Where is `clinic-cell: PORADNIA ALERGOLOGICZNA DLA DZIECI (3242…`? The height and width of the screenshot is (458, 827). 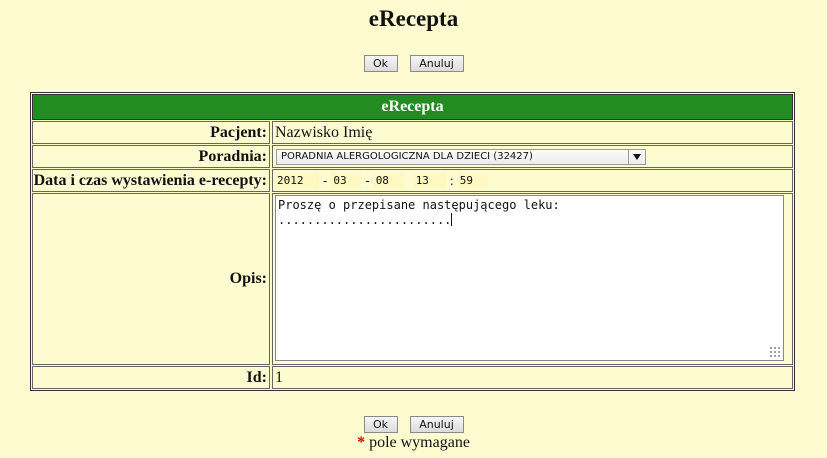
clinic-cell: PORADNIA ALERGOLOGICZNA DLA DZIECI (3242… is located at coordinates (532, 156).